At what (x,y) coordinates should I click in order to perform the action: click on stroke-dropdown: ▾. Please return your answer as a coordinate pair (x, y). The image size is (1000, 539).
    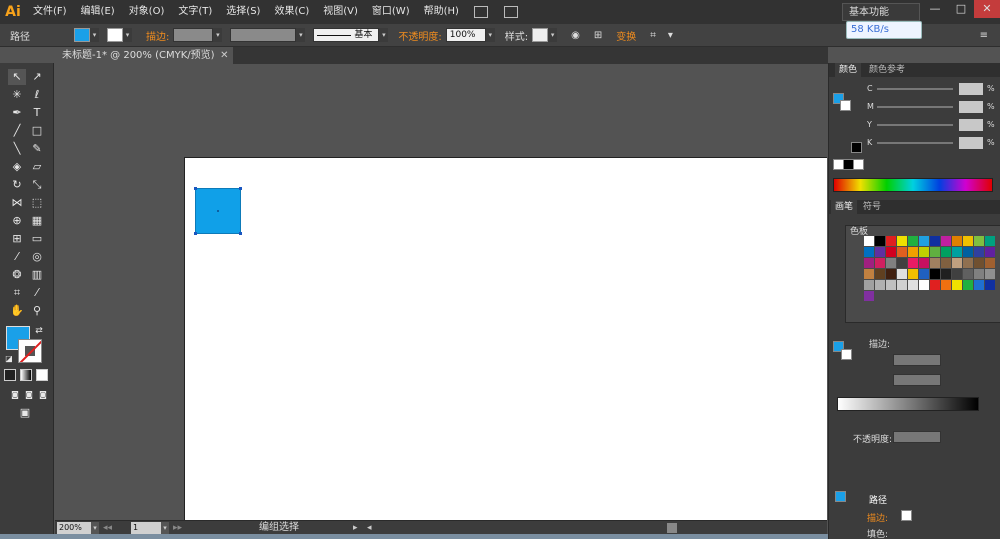
    Looking at the image, I should click on (127, 35).